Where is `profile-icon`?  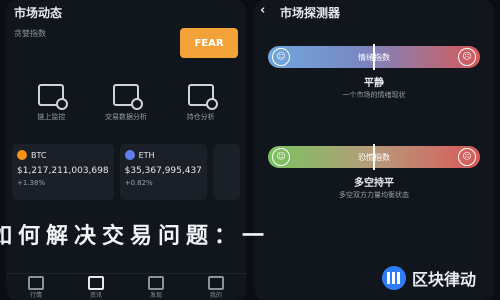
profile-icon is located at coordinates (216, 282).